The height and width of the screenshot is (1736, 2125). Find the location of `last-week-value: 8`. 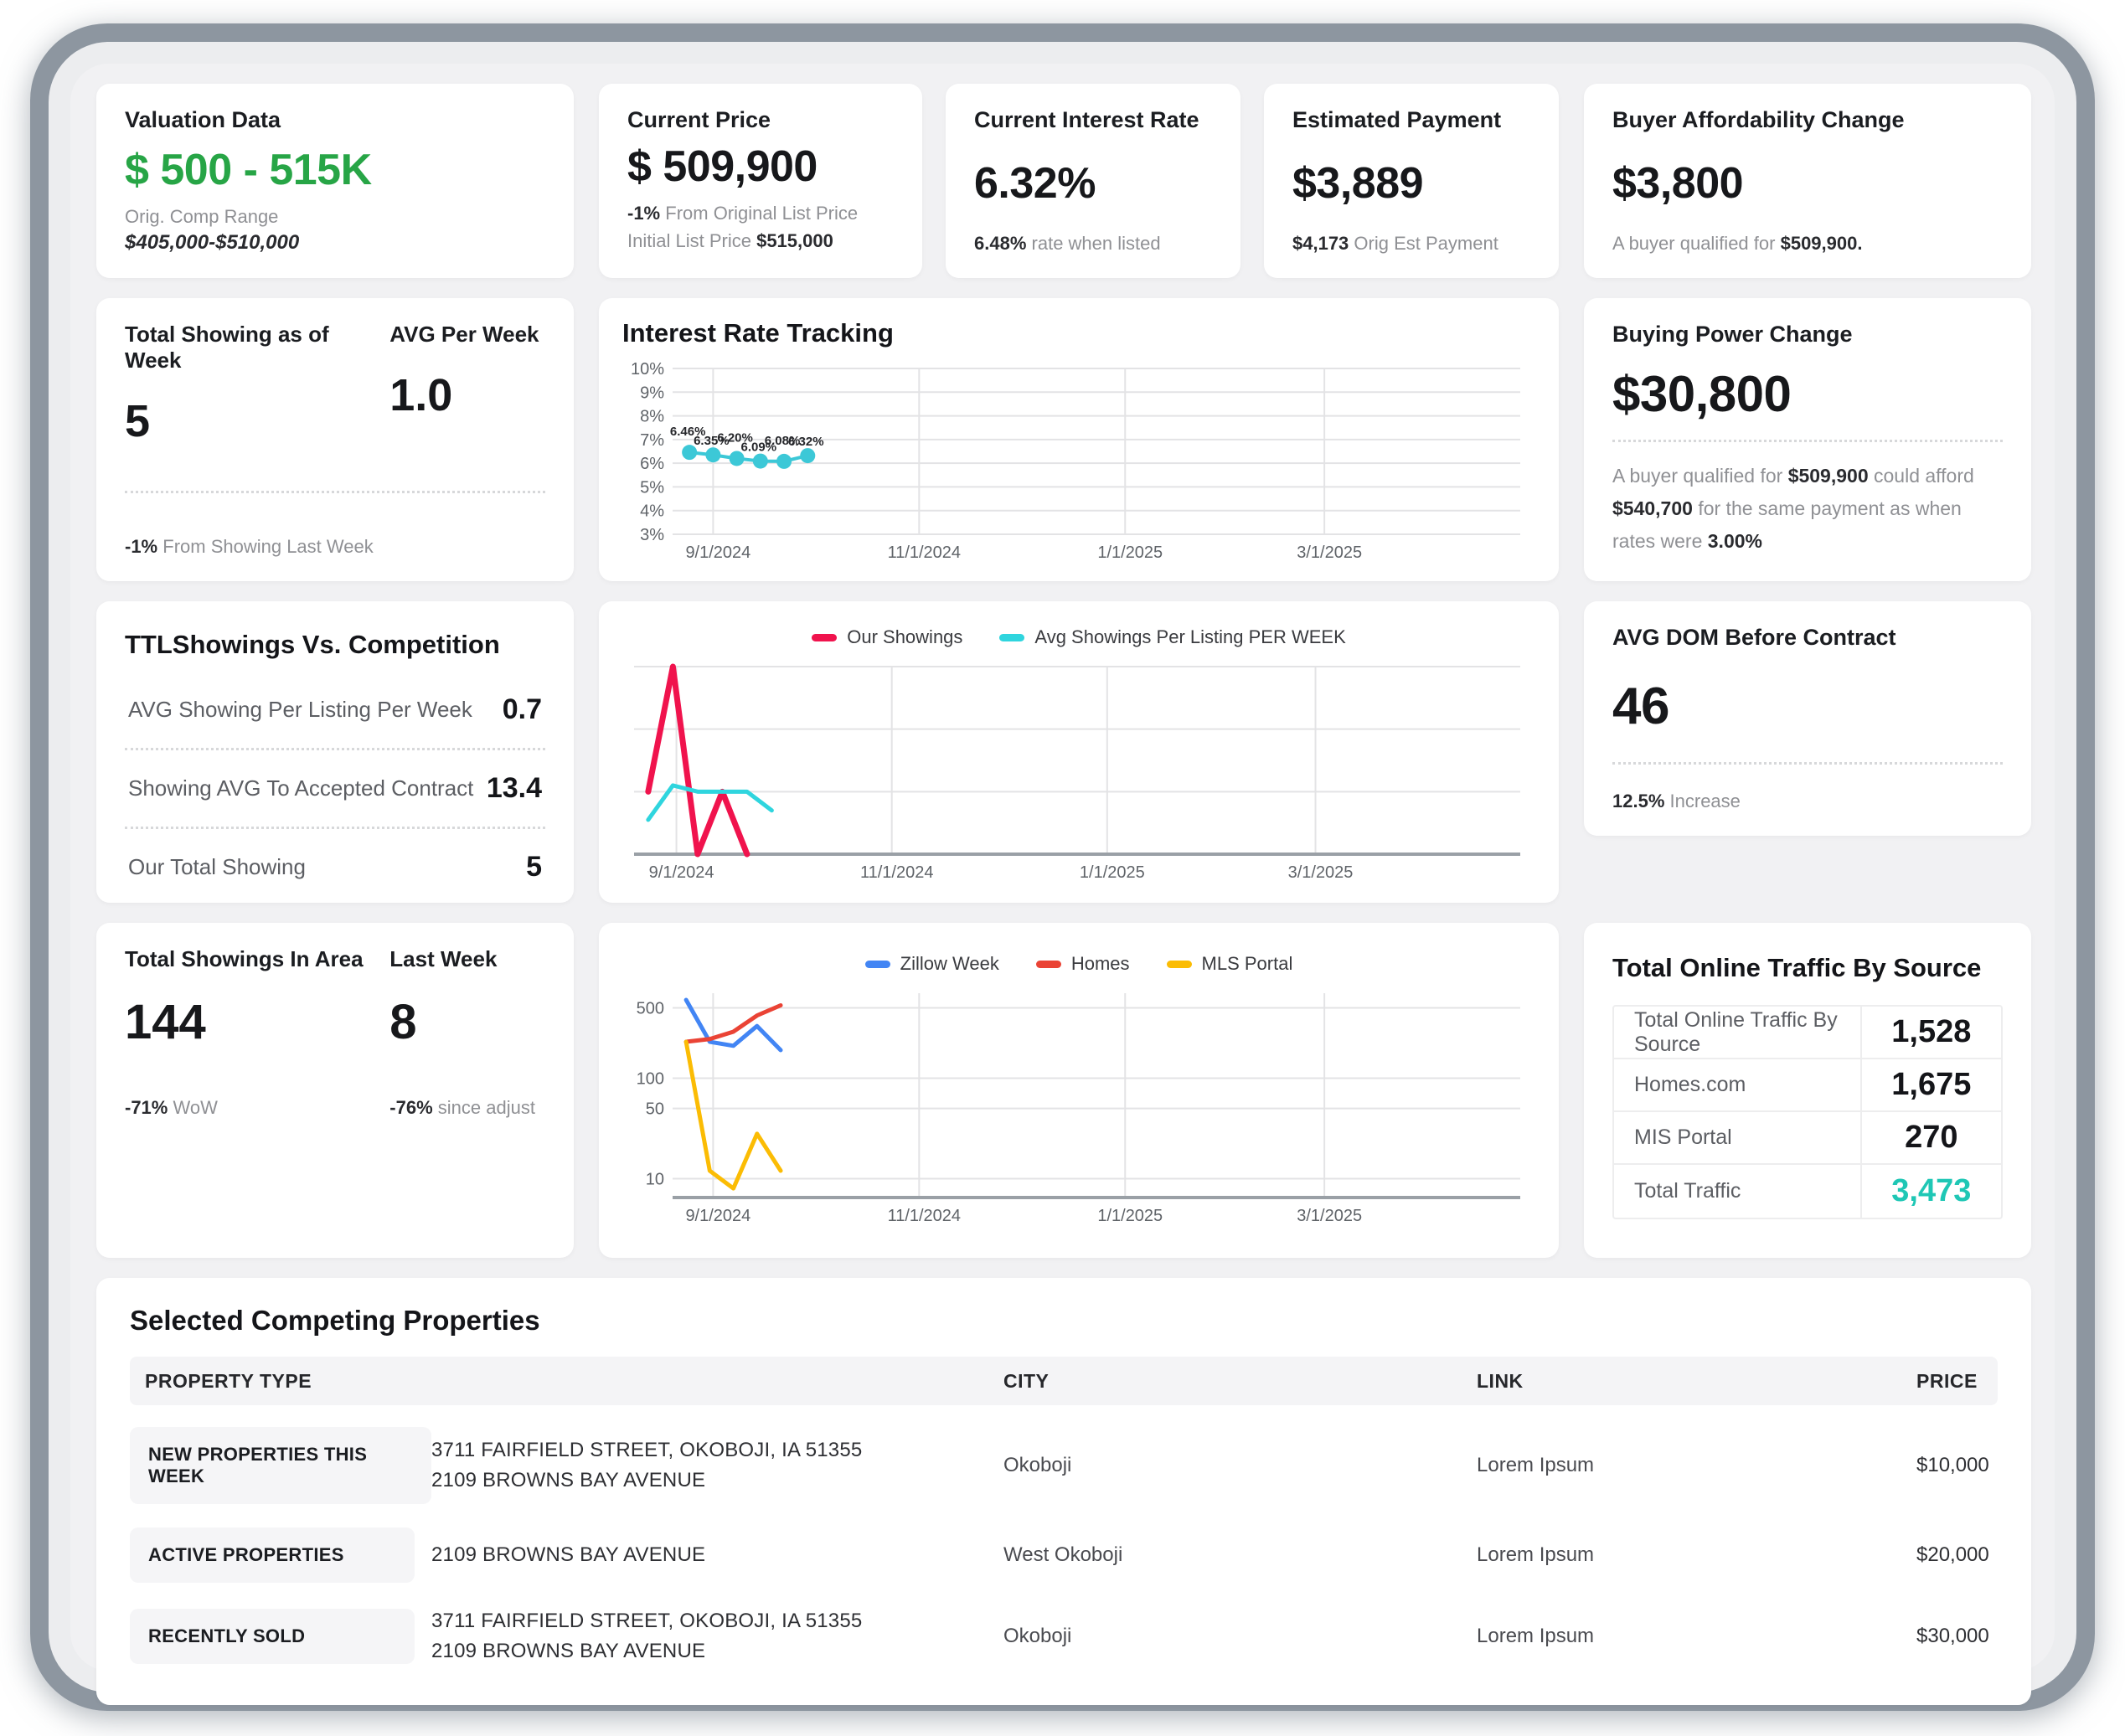

last-week-value: 8 is located at coordinates (403, 1022).